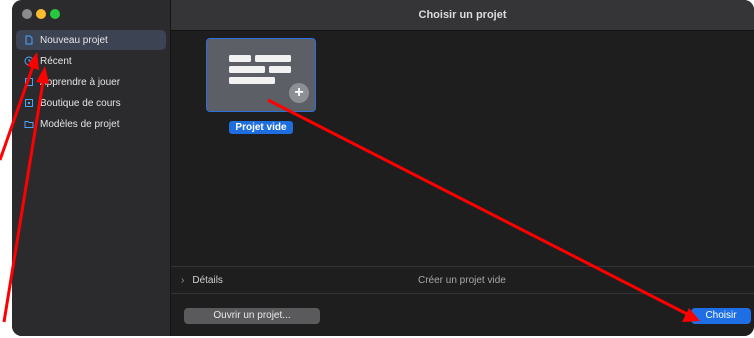 The height and width of the screenshot is (338, 754). I want to click on template-label: Projet vide, so click(261, 127).